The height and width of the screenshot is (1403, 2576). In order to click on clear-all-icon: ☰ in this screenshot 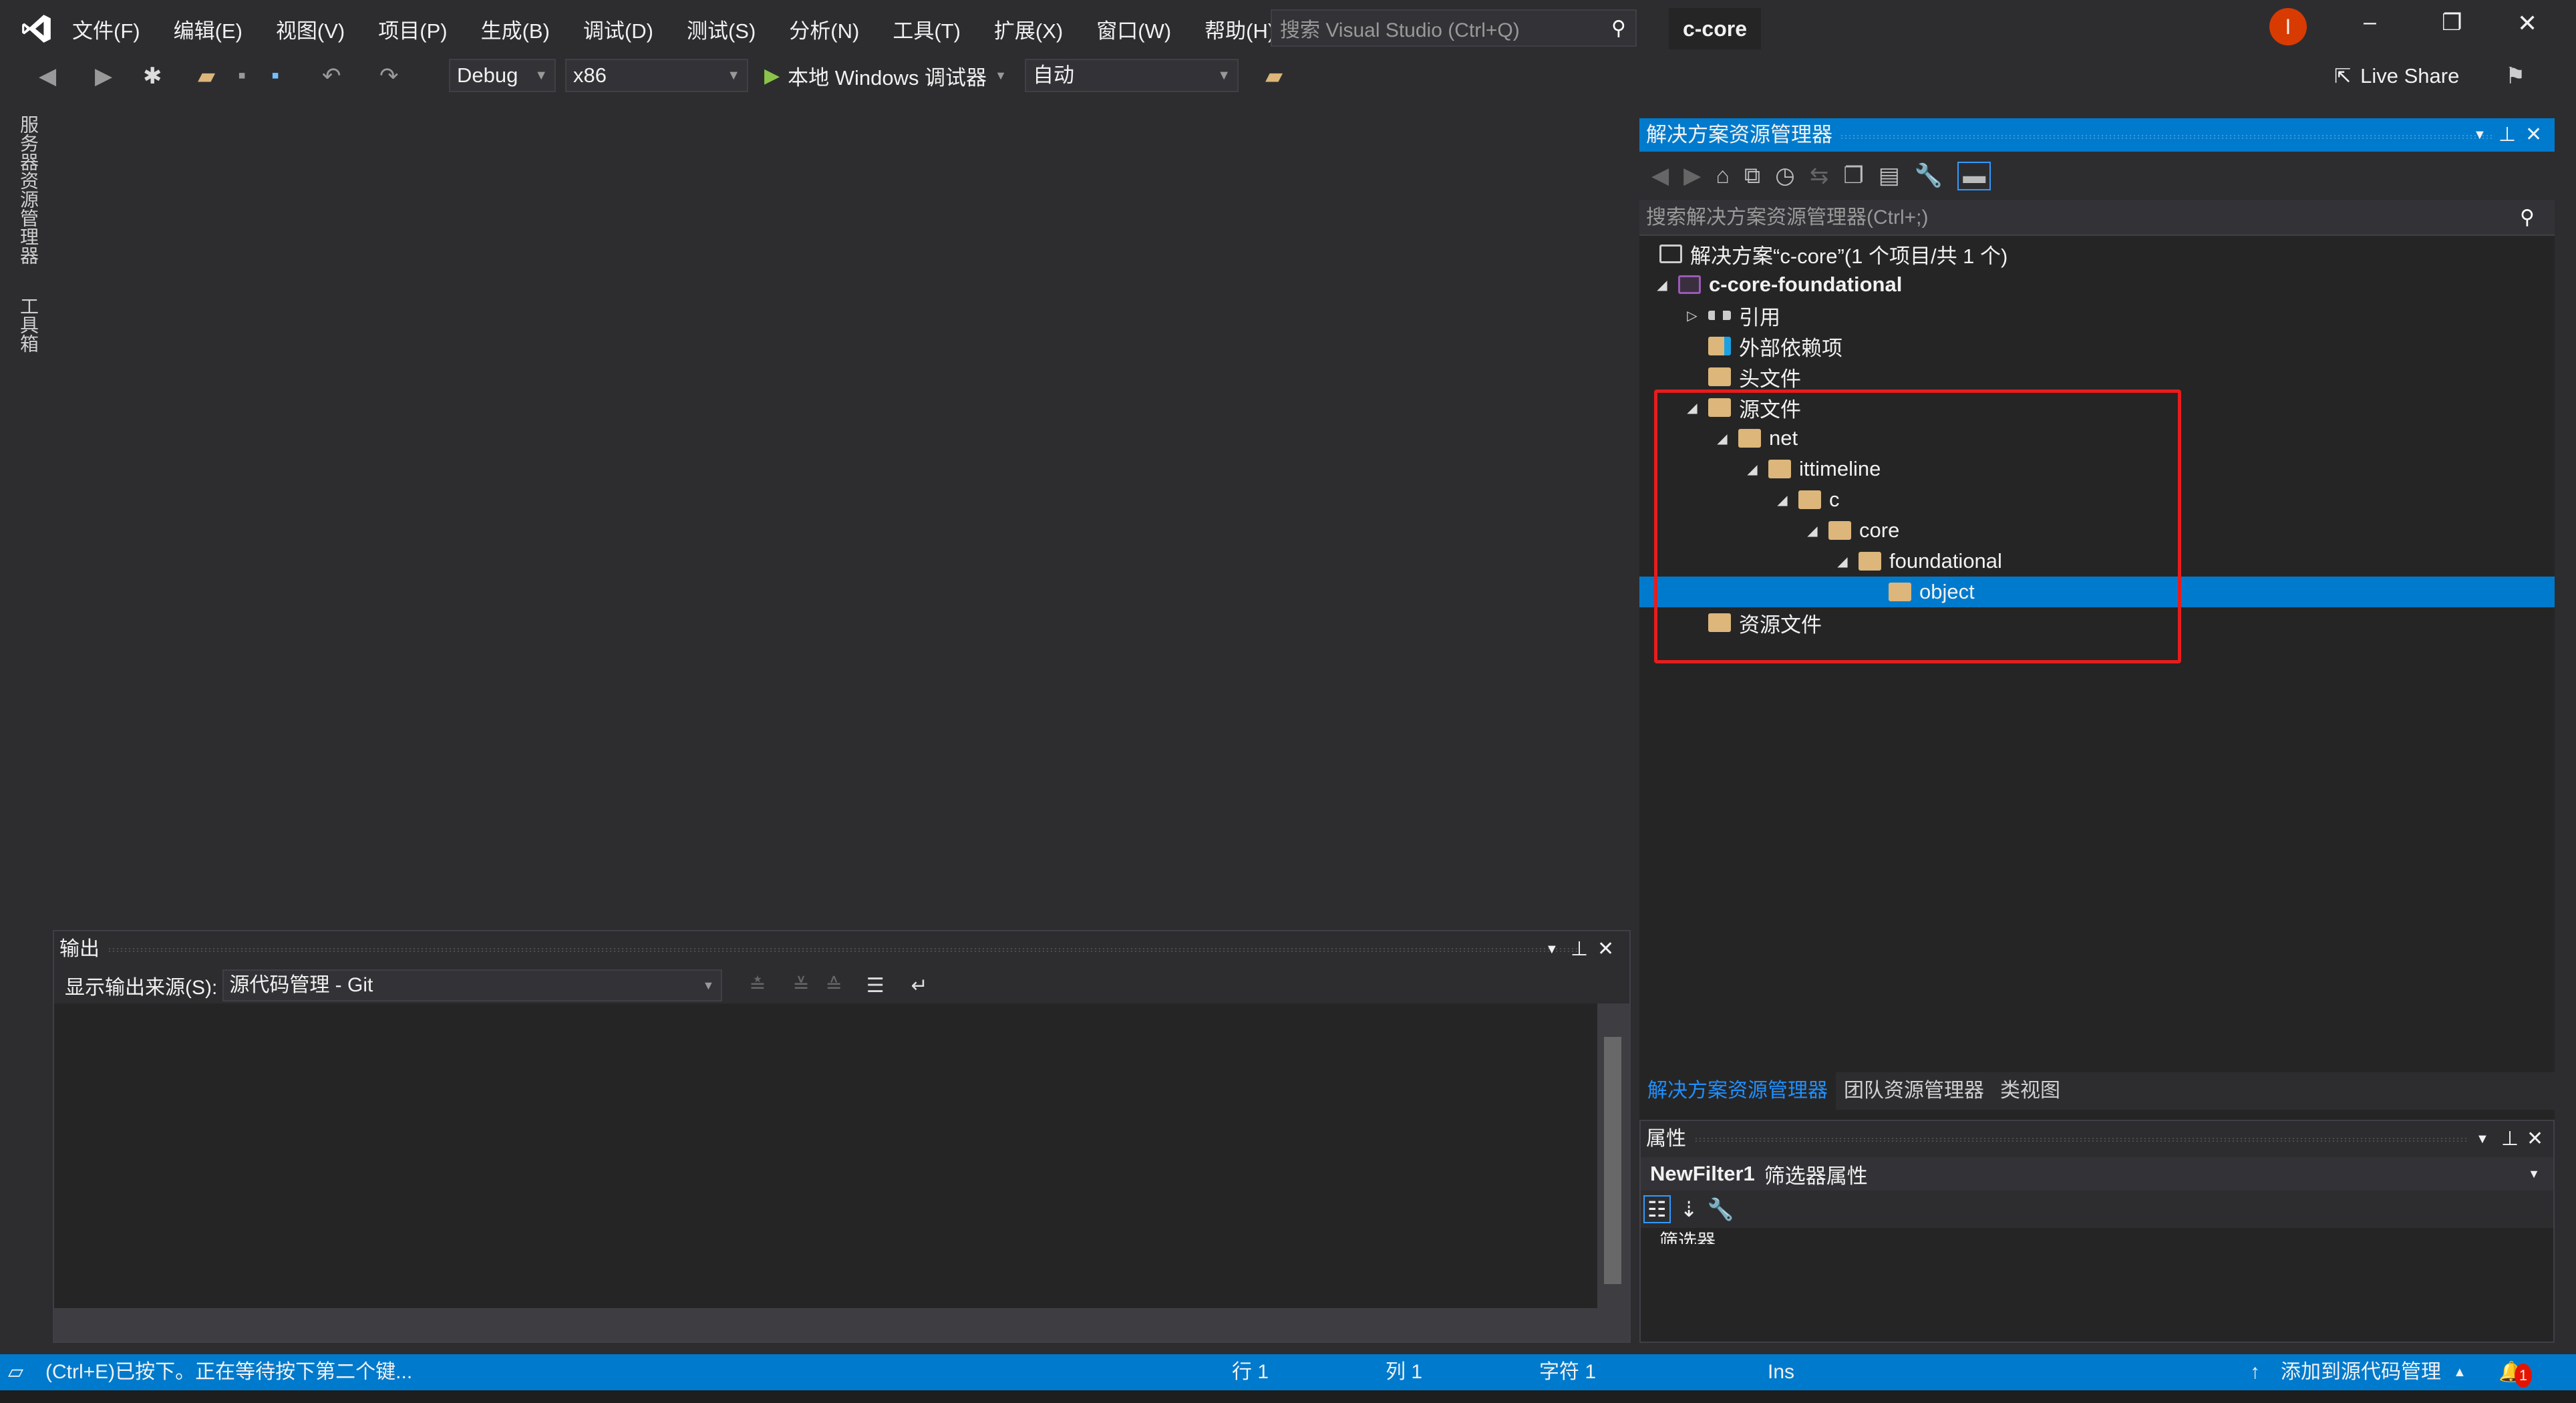, I will do `click(875, 985)`.